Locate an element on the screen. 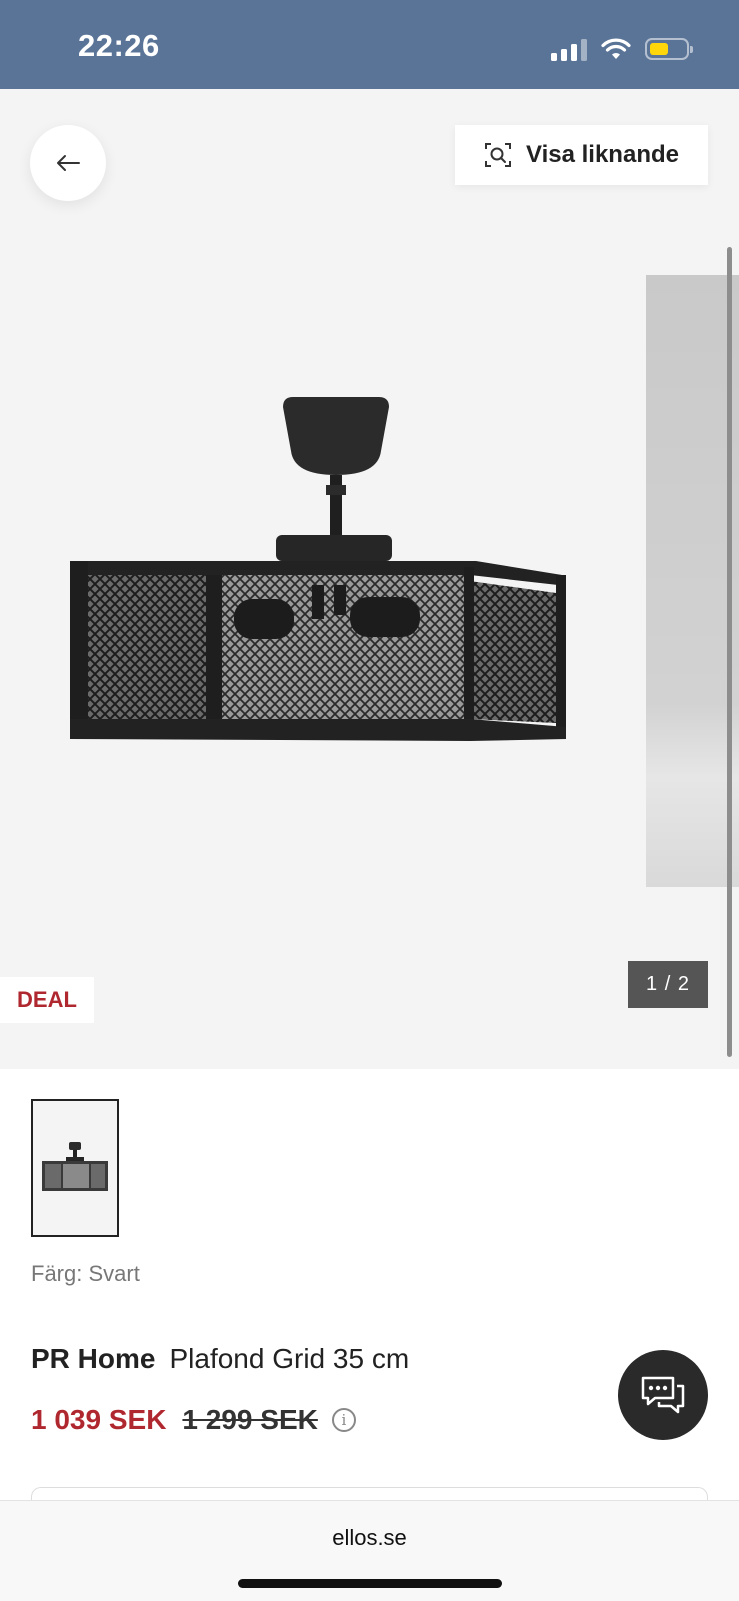 The width and height of the screenshot is (739, 1601). wifi-icon is located at coordinates (616, 48).